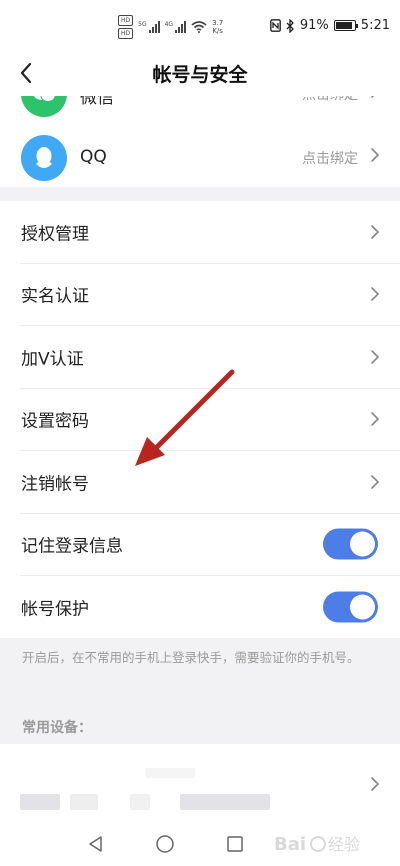  I want to click on settings-item-label: 实名认证, so click(55, 296).